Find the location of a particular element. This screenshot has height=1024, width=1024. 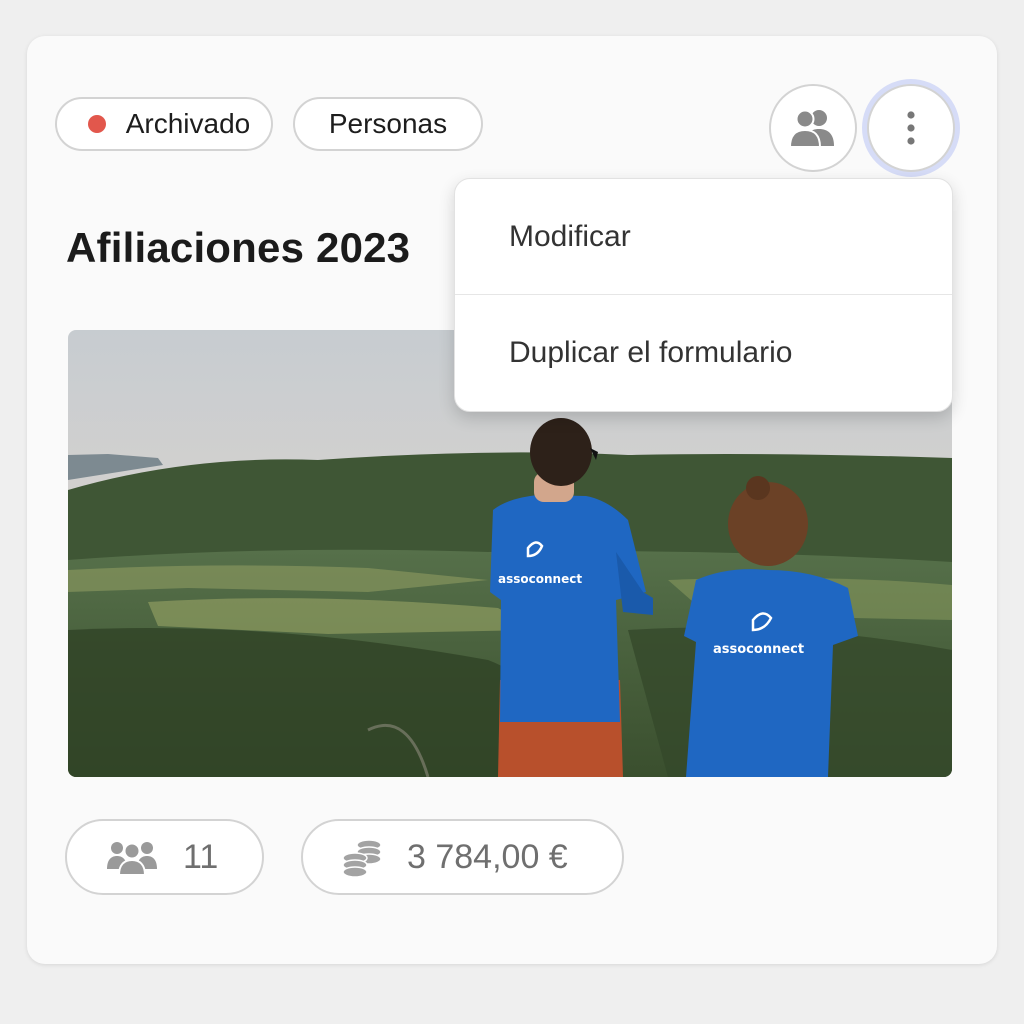

more-options-button is located at coordinates (911, 128).